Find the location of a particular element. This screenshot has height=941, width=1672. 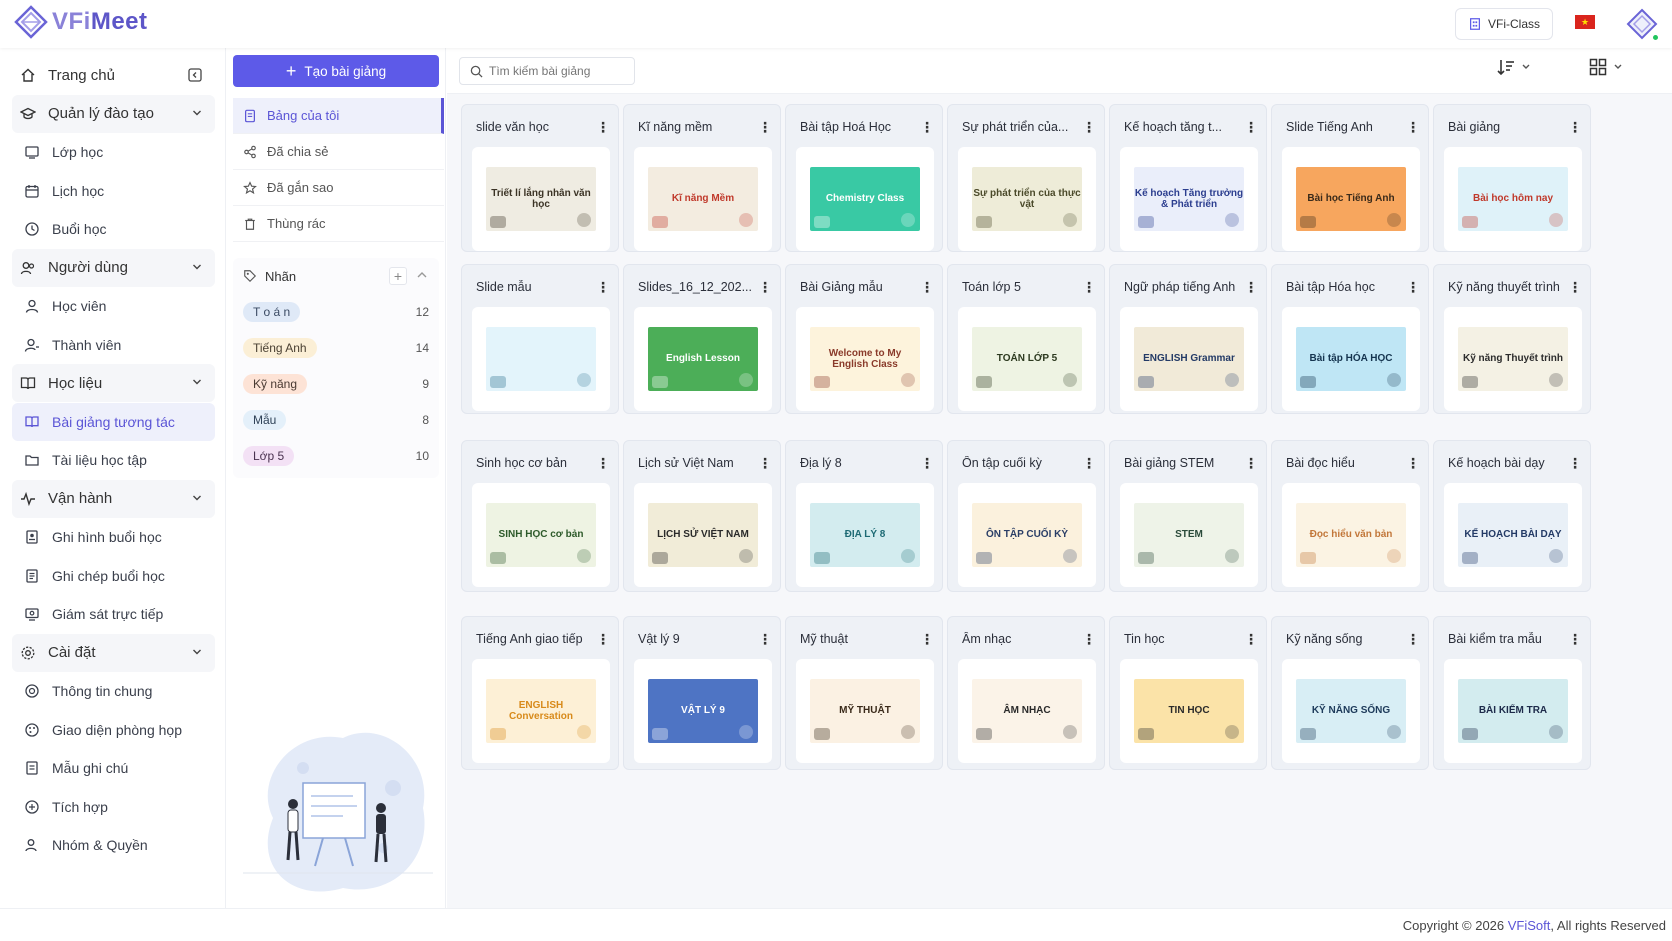

label-row: Kỹ năng 9 is located at coordinates (336, 384).